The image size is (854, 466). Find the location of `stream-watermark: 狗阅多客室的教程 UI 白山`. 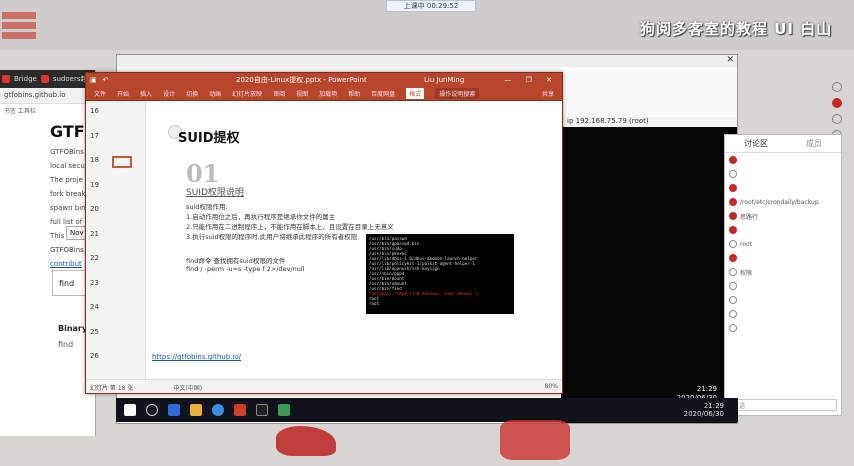

stream-watermark: 狗阅多客室的教程 UI 白山 is located at coordinates (736, 29).